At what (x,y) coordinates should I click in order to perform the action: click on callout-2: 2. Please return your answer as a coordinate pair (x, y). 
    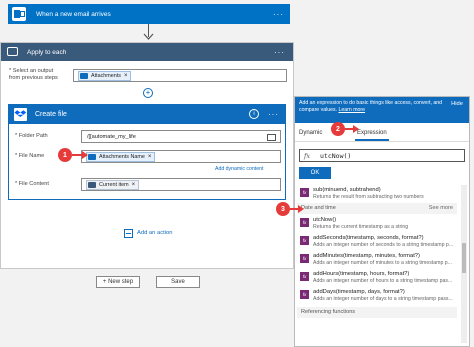
    Looking at the image, I should click on (338, 129).